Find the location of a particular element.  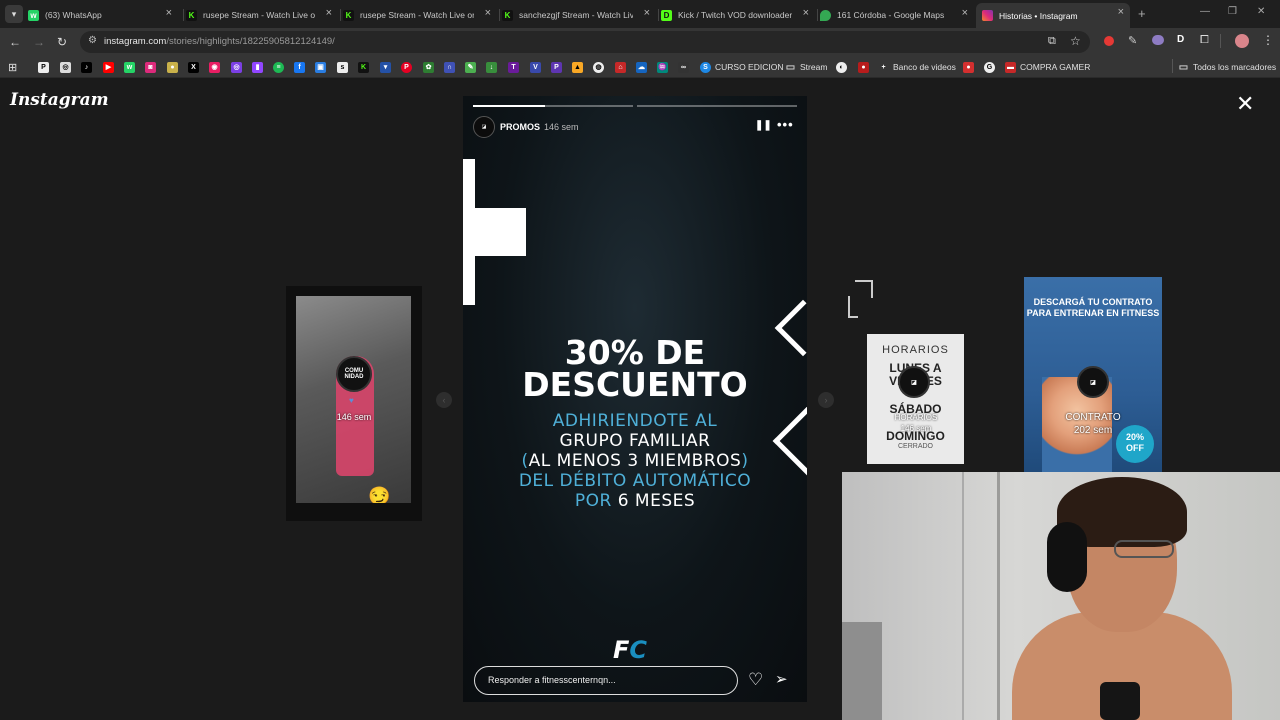

apps-grid-icon: ⊞ is located at coordinates (12, 67).